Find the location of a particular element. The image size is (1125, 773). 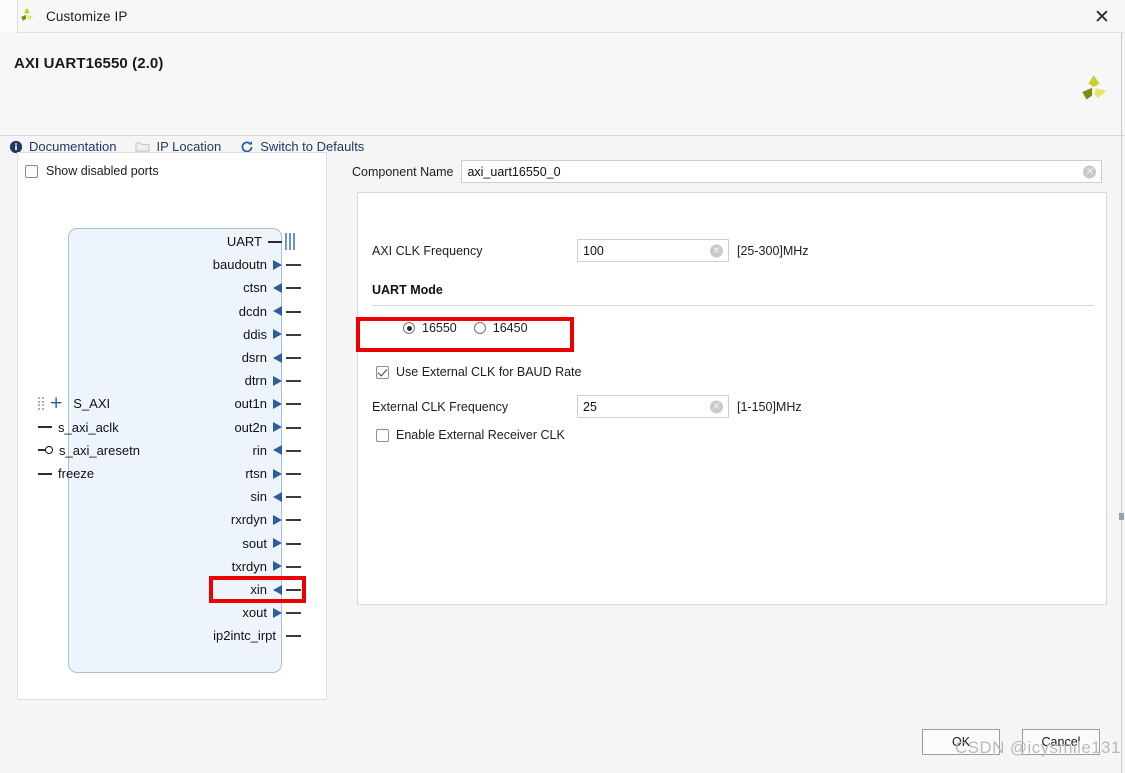

enable-external-receiver-clk-checkbox is located at coordinates (382, 435).